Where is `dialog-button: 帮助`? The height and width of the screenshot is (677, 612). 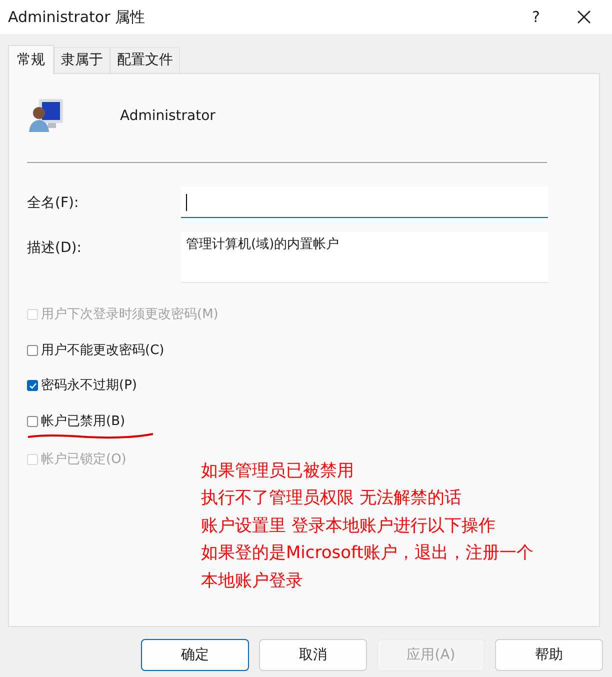
dialog-button: 帮助 is located at coordinates (549, 655).